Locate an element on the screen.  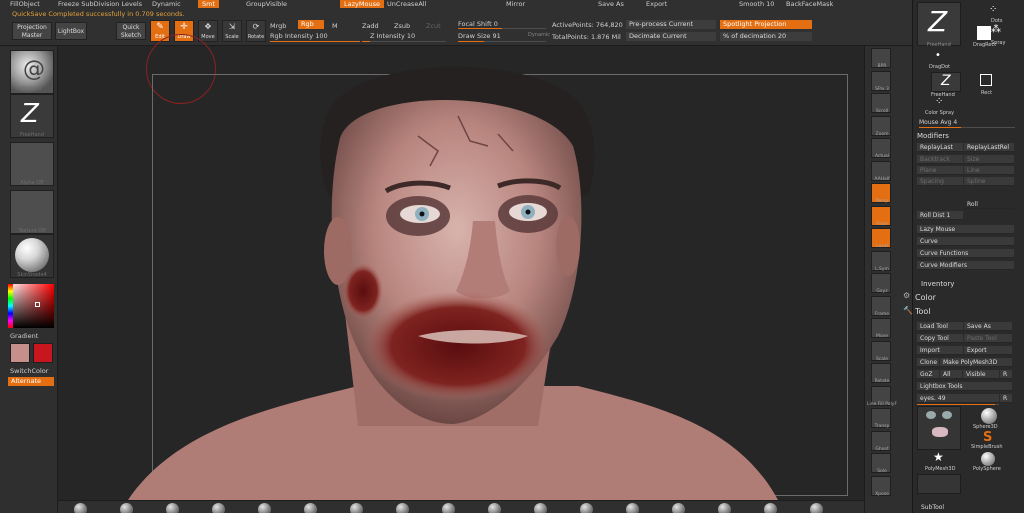
roll-dist-slider: Roll Dist 1 is located at coordinates (940, 215).